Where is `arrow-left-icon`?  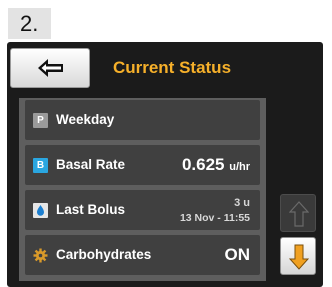
arrow-left-icon is located at coordinates (50, 68).